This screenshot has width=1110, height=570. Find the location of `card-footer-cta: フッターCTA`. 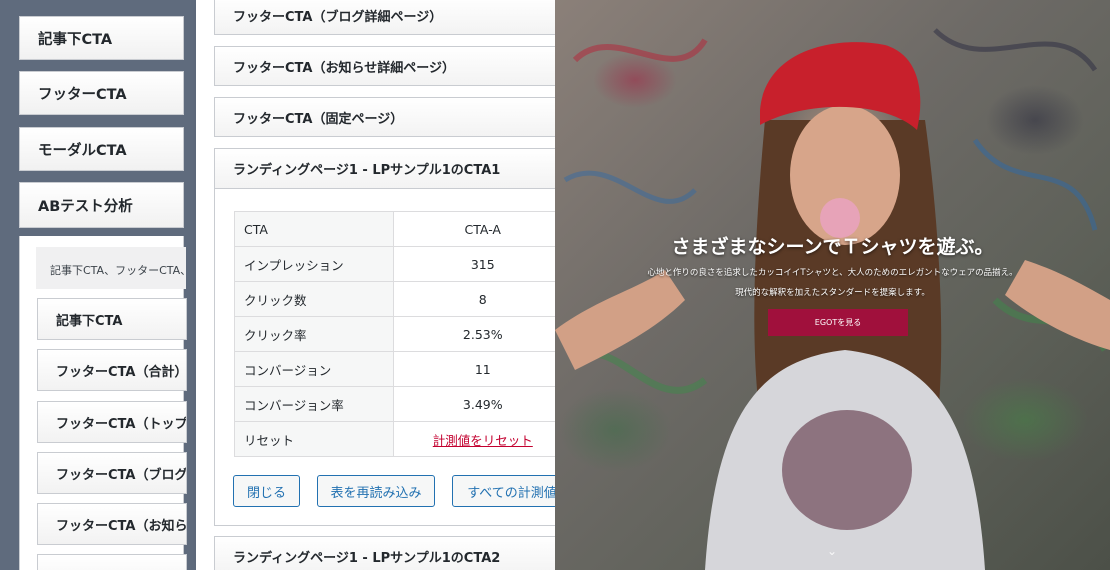

card-footer-cta: フッターCTA is located at coordinates (101, 93).